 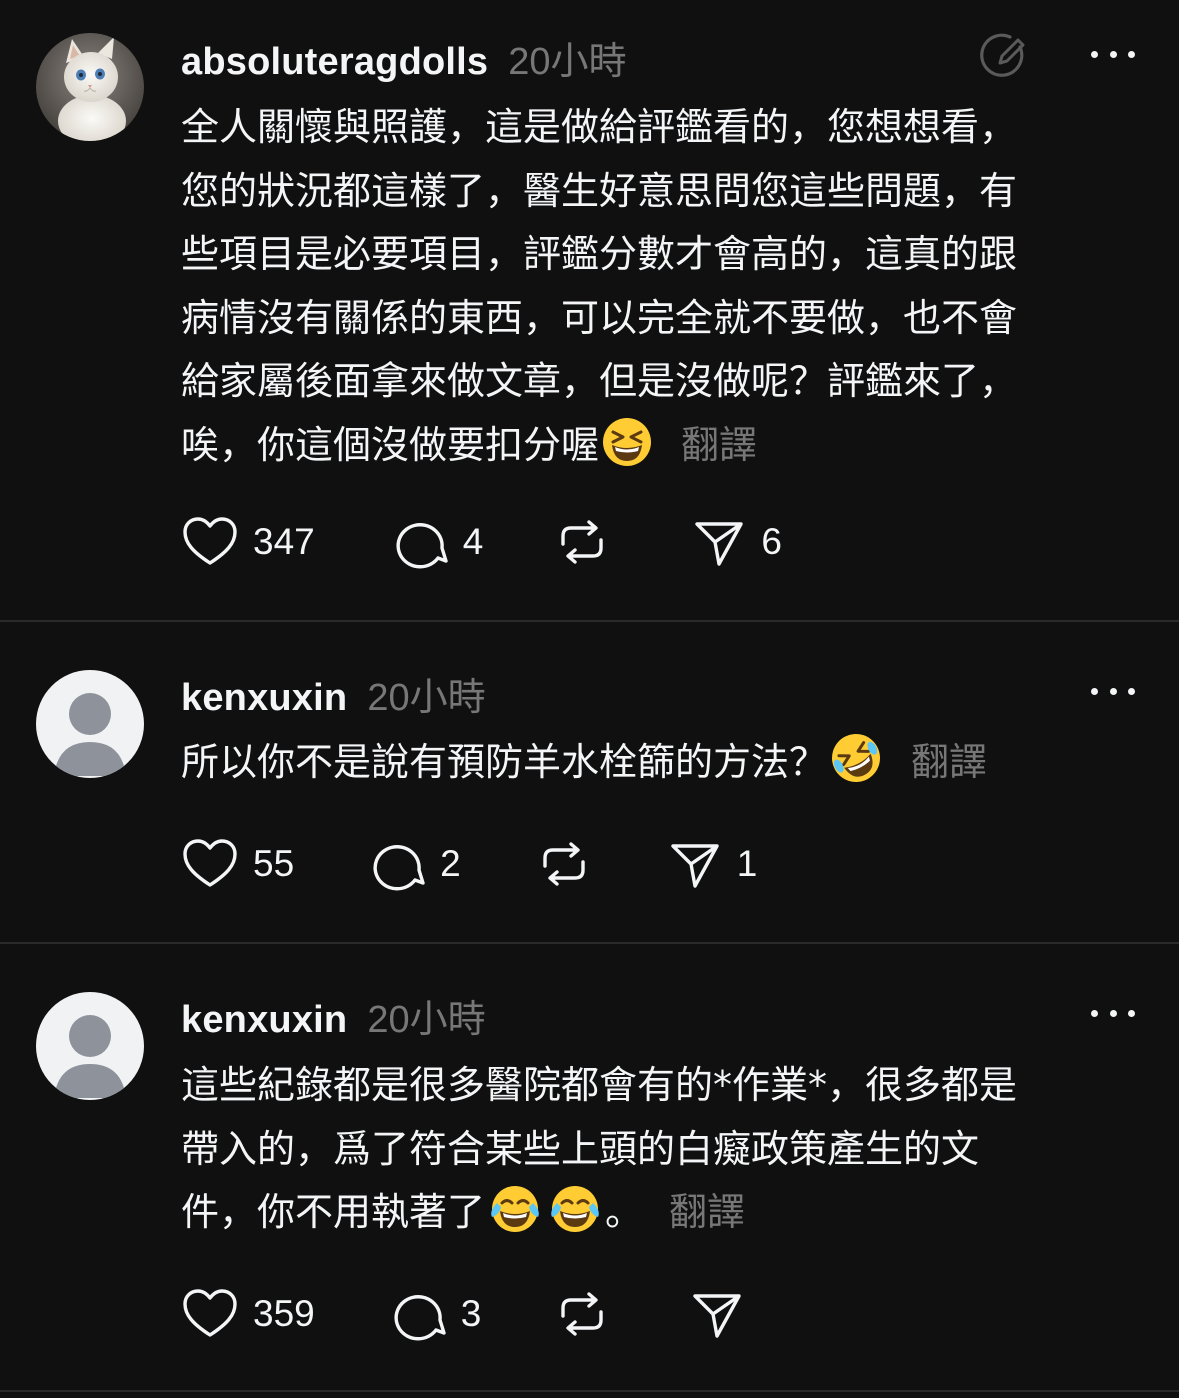 What do you see at coordinates (661, 1213) in the screenshot?
I see `post-text-line-last: 件，你不用執著了 。翻譯` at bounding box center [661, 1213].